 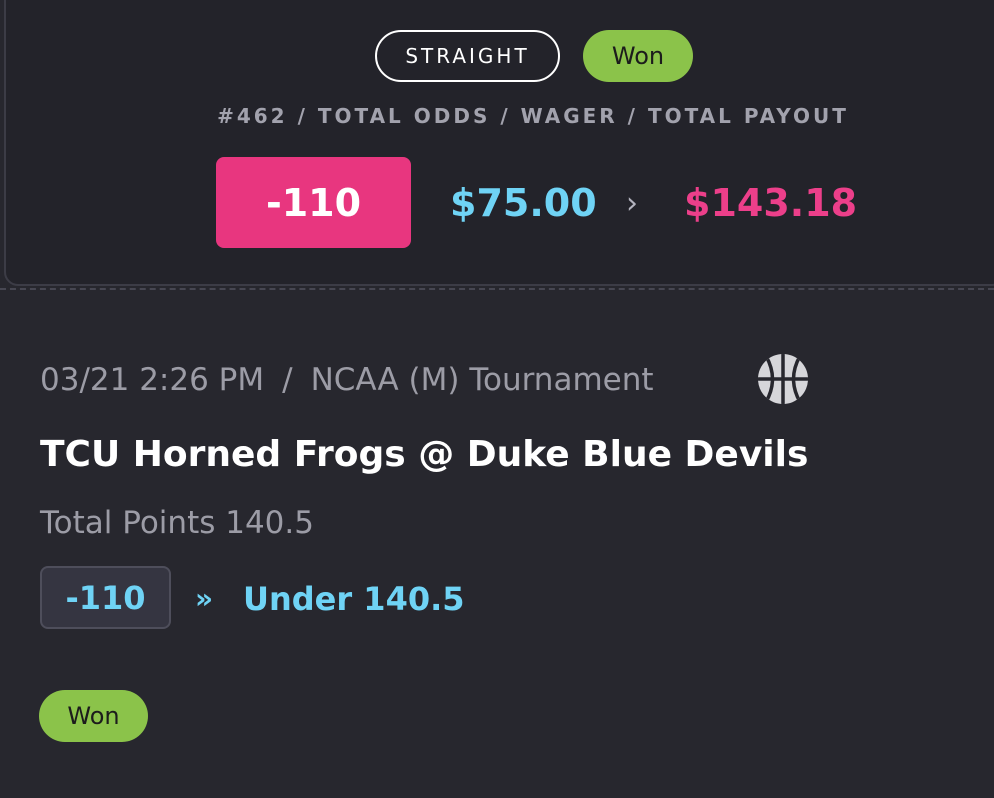 What do you see at coordinates (152, 380) in the screenshot?
I see `leg-datetime: 03/21 2:26 PM` at bounding box center [152, 380].